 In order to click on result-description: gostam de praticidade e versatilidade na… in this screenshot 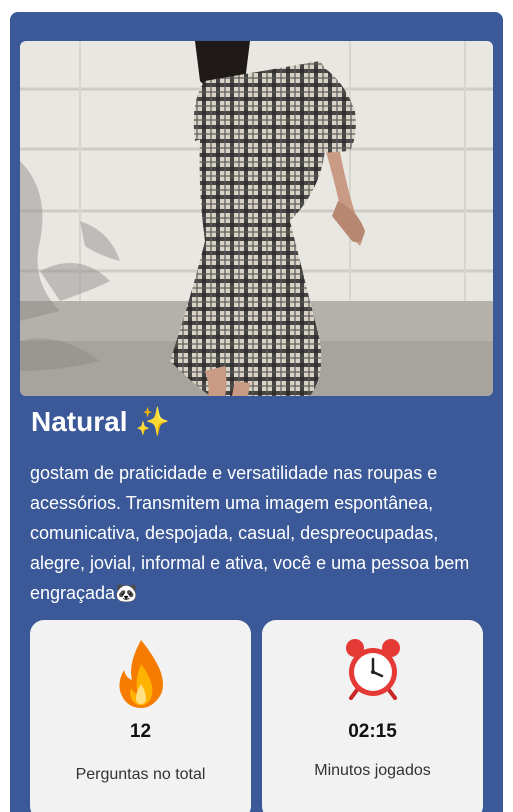, I will do `click(250, 533)`.